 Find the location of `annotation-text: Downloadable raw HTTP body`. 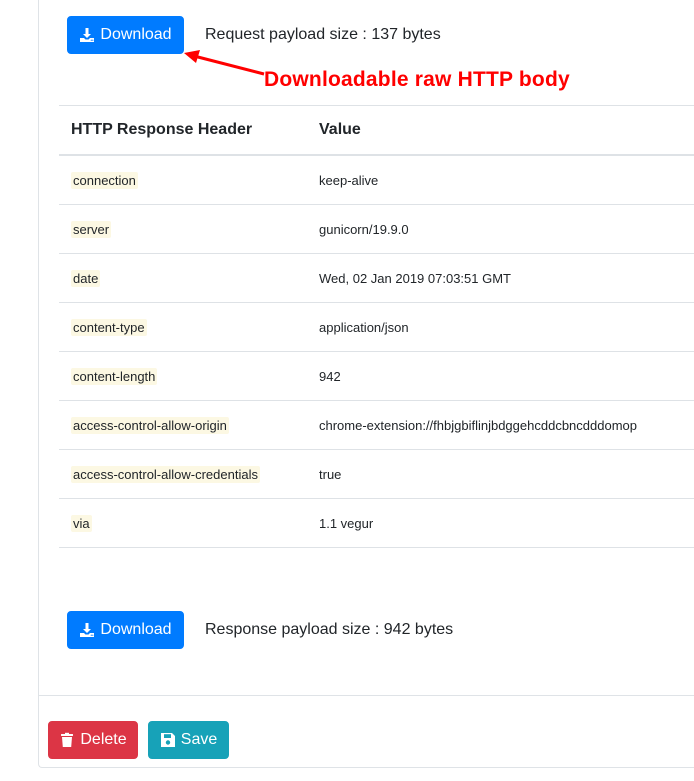

annotation-text: Downloadable raw HTTP body is located at coordinates (417, 79).